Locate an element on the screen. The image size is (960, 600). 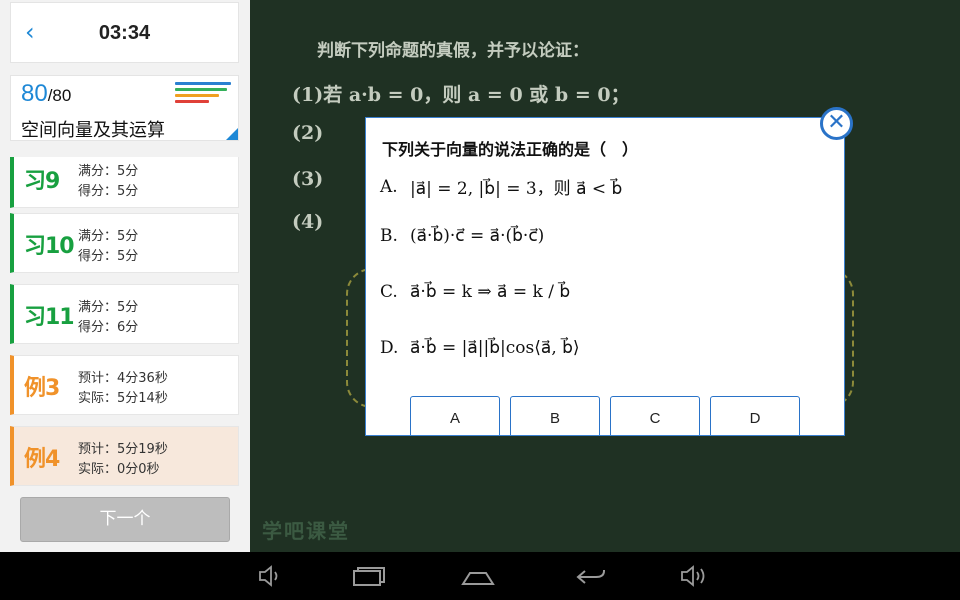
choice-a-button: A is located at coordinates (455, 415).